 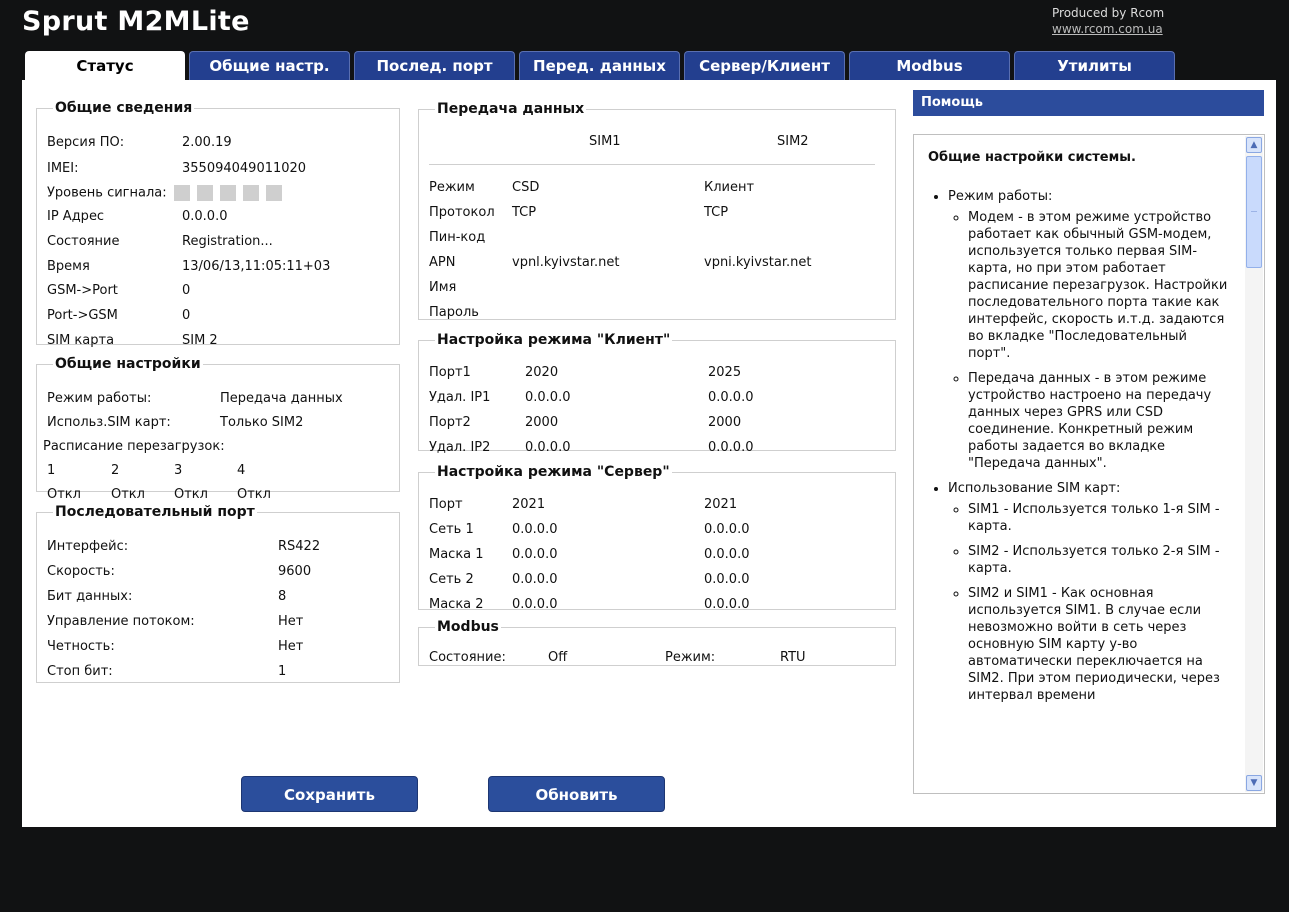 I want to click on stop-bits-value: 1, so click(x=282, y=671).